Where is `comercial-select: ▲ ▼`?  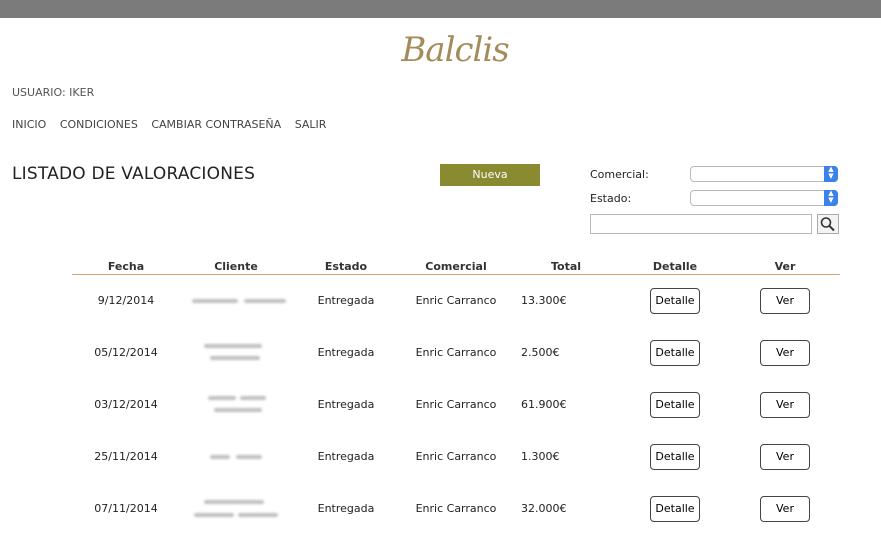
comercial-select: ▲ ▼ is located at coordinates (764, 174).